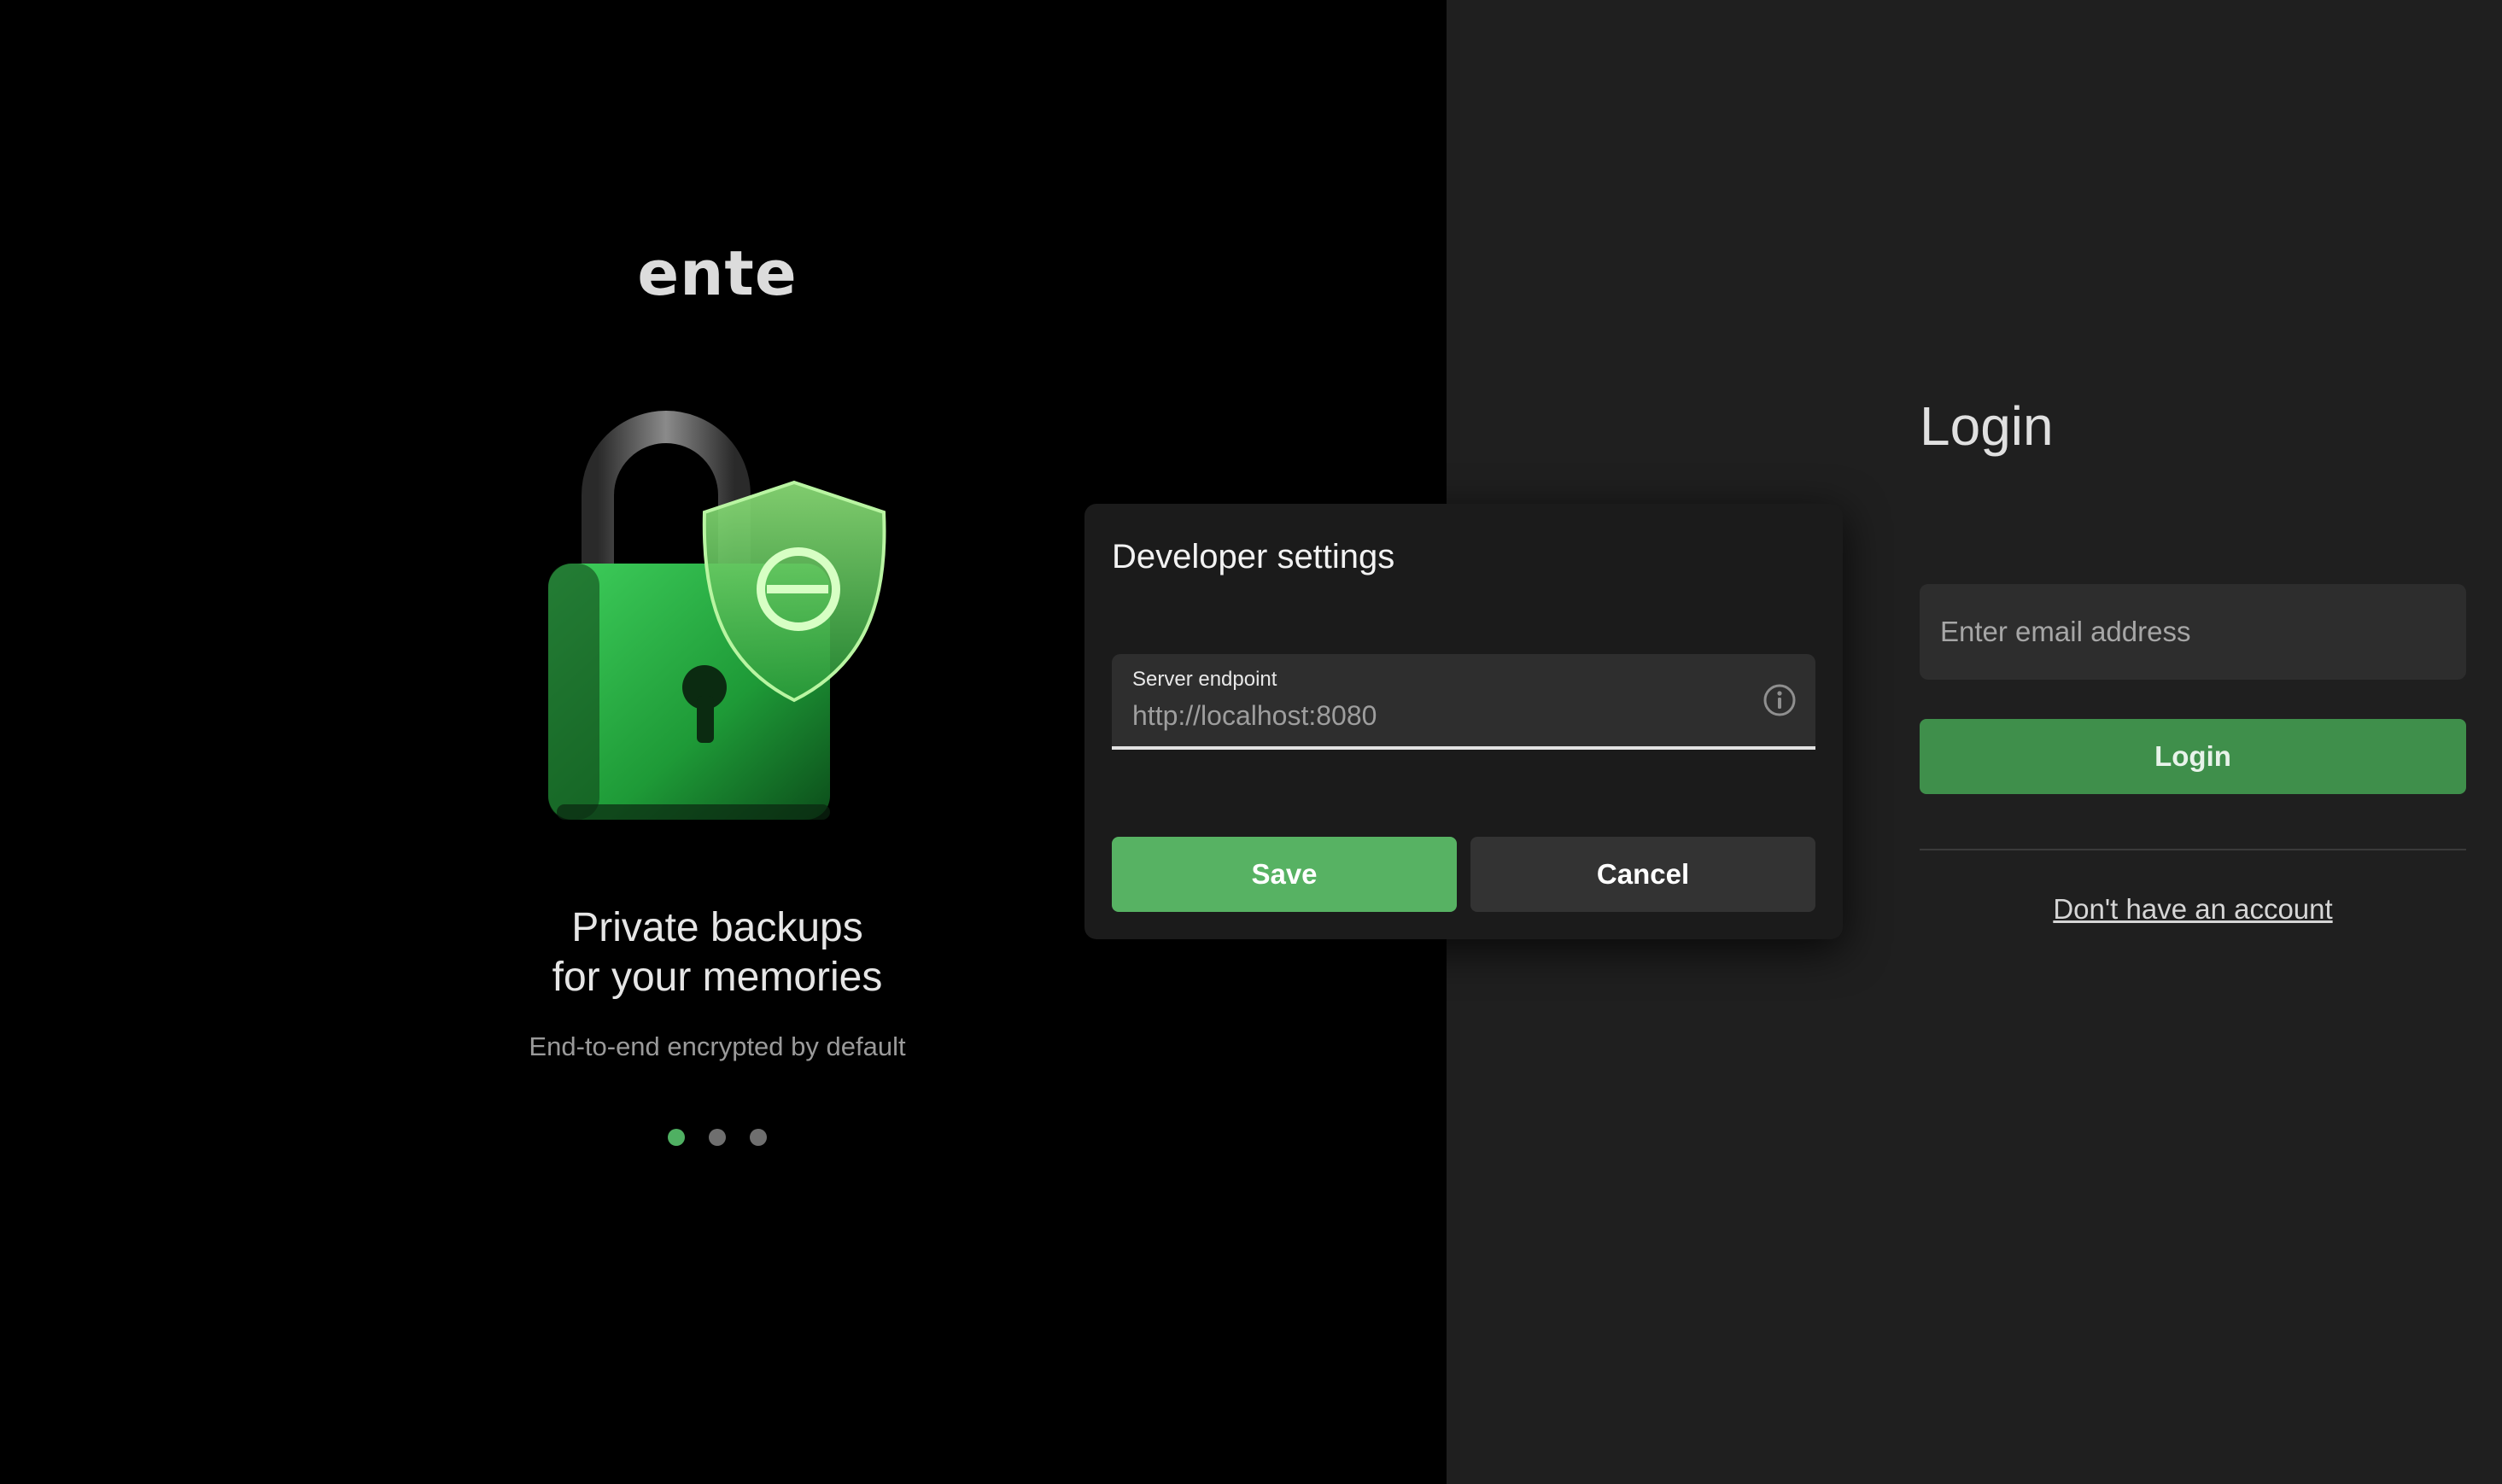 The width and height of the screenshot is (2502, 1484). I want to click on carousel-pagination, so click(717, 1138).